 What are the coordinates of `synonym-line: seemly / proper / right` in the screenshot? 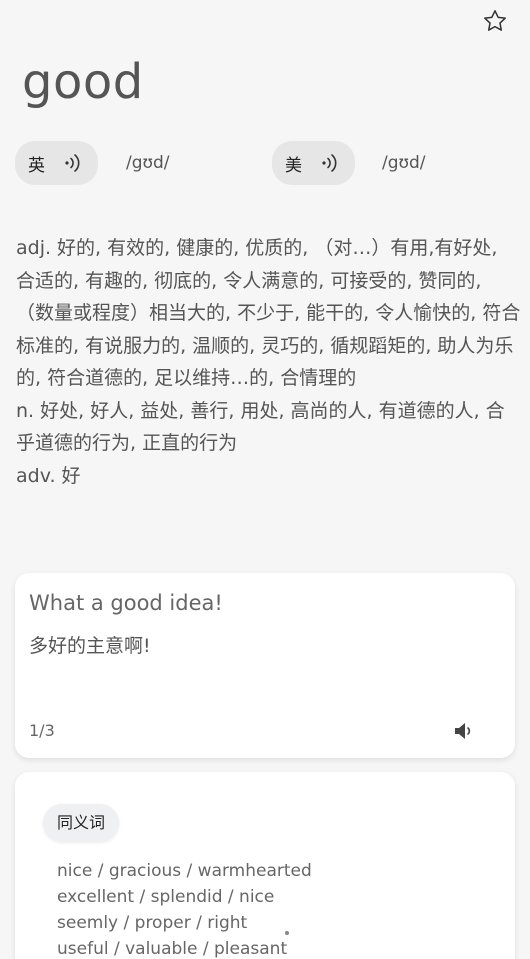 It's located at (152, 923).